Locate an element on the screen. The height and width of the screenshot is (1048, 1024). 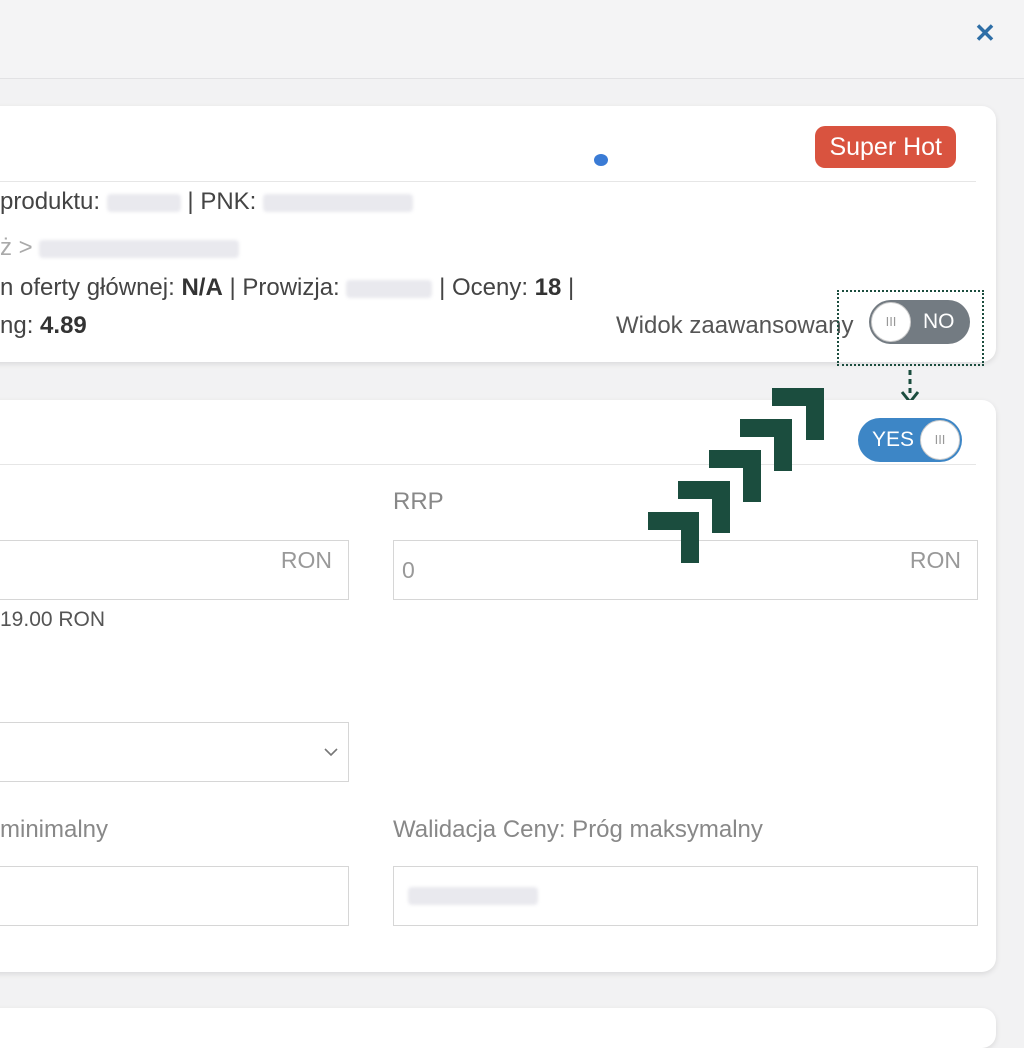
super-hot-badge: Super Hot is located at coordinates (885, 147).